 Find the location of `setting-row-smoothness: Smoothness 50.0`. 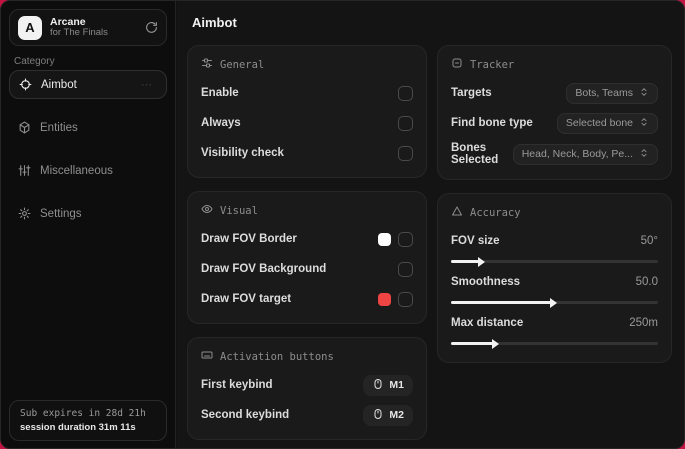

setting-row-smoothness: Smoothness 50.0 is located at coordinates (554, 282).